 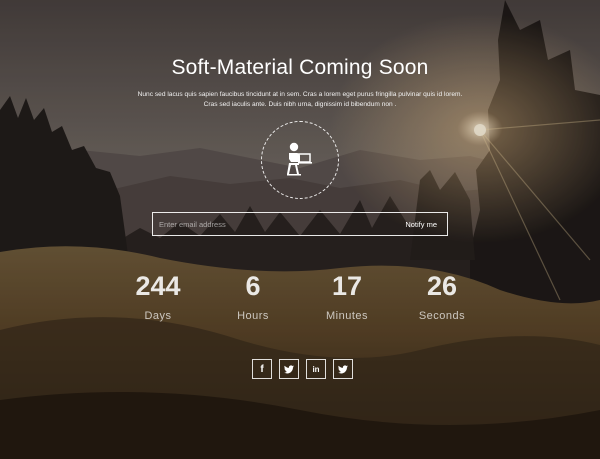 I want to click on email-input, so click(x=276, y=224).